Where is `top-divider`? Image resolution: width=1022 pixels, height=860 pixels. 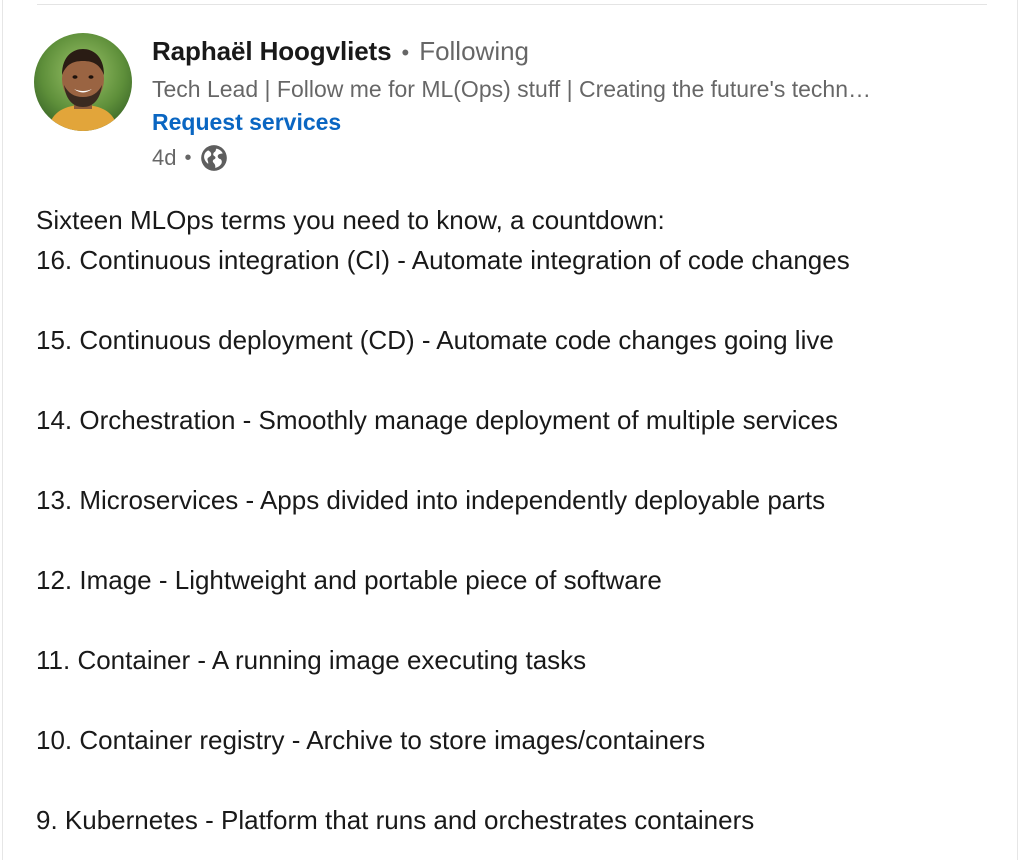 top-divider is located at coordinates (512, 4).